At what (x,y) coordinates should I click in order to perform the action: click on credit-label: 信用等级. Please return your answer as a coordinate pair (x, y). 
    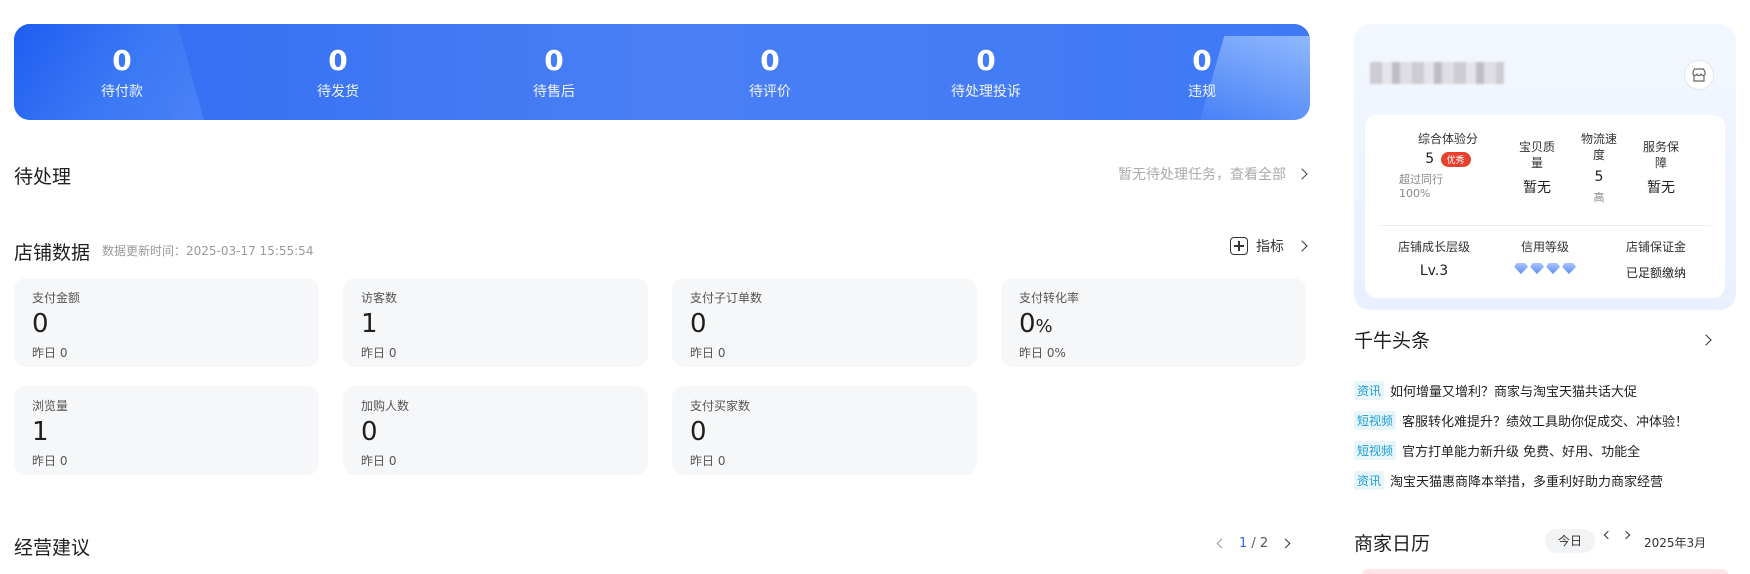
    Looking at the image, I should click on (1544, 247).